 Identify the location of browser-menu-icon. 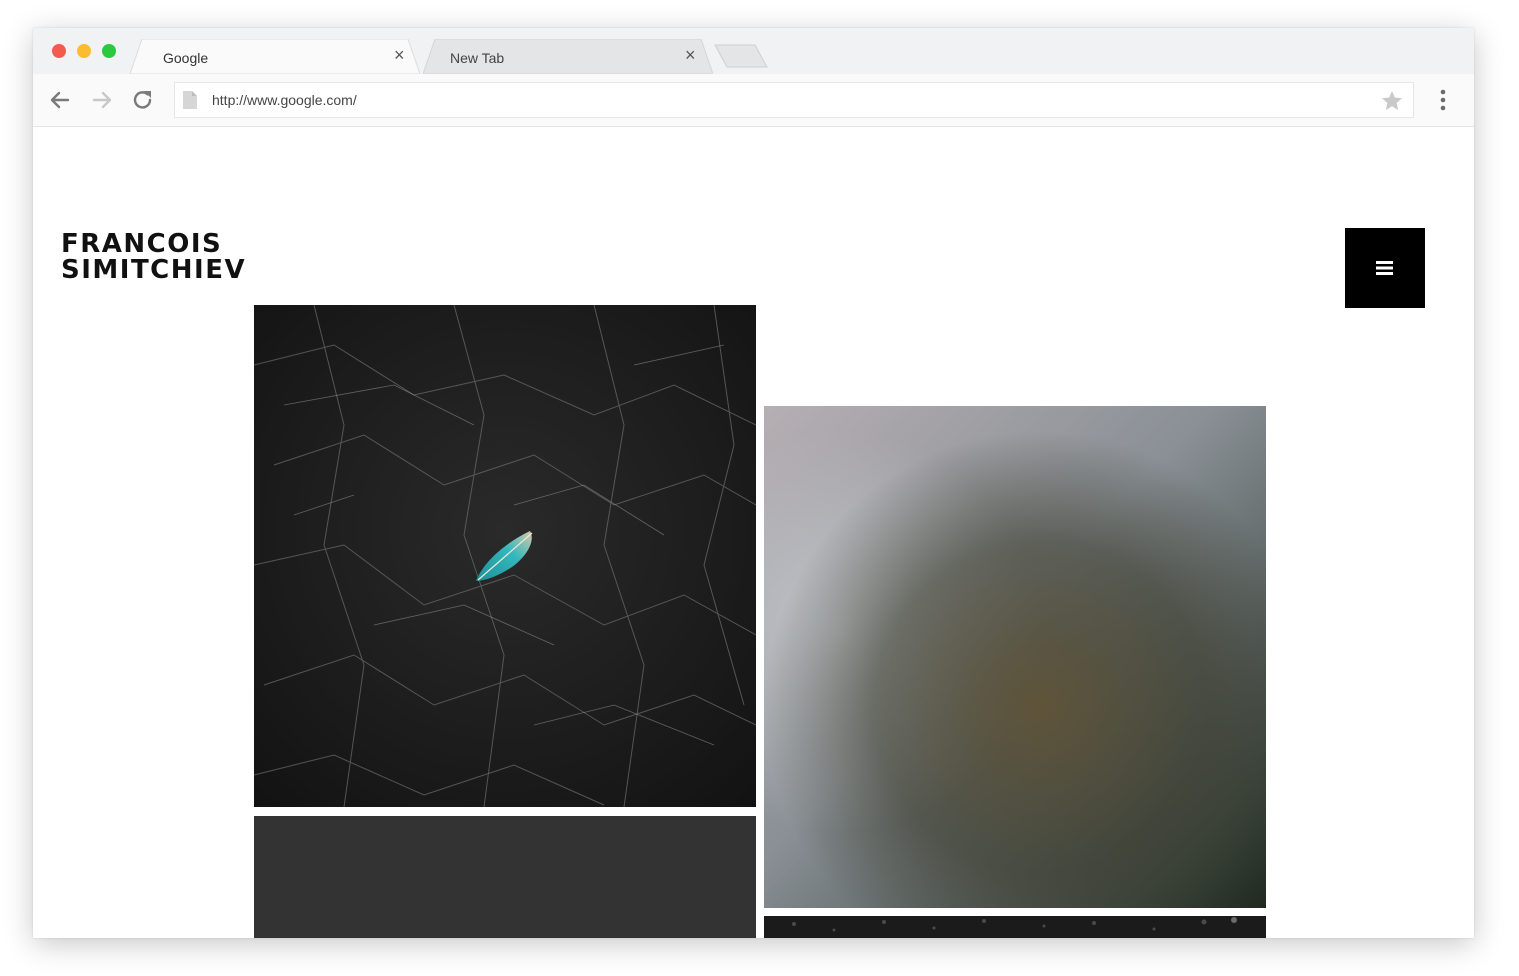
(1443, 100).